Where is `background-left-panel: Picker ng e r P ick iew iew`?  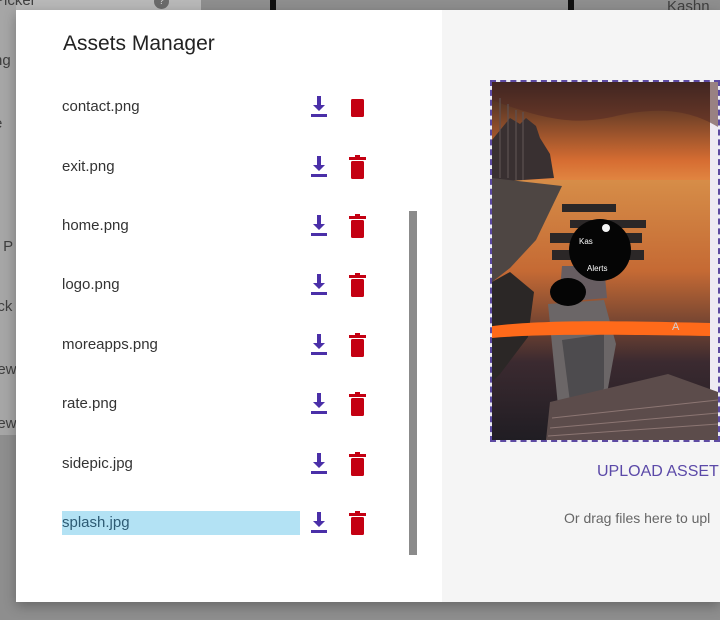 background-left-panel: Picker ng e r P ick iew iew is located at coordinates (18, 217).